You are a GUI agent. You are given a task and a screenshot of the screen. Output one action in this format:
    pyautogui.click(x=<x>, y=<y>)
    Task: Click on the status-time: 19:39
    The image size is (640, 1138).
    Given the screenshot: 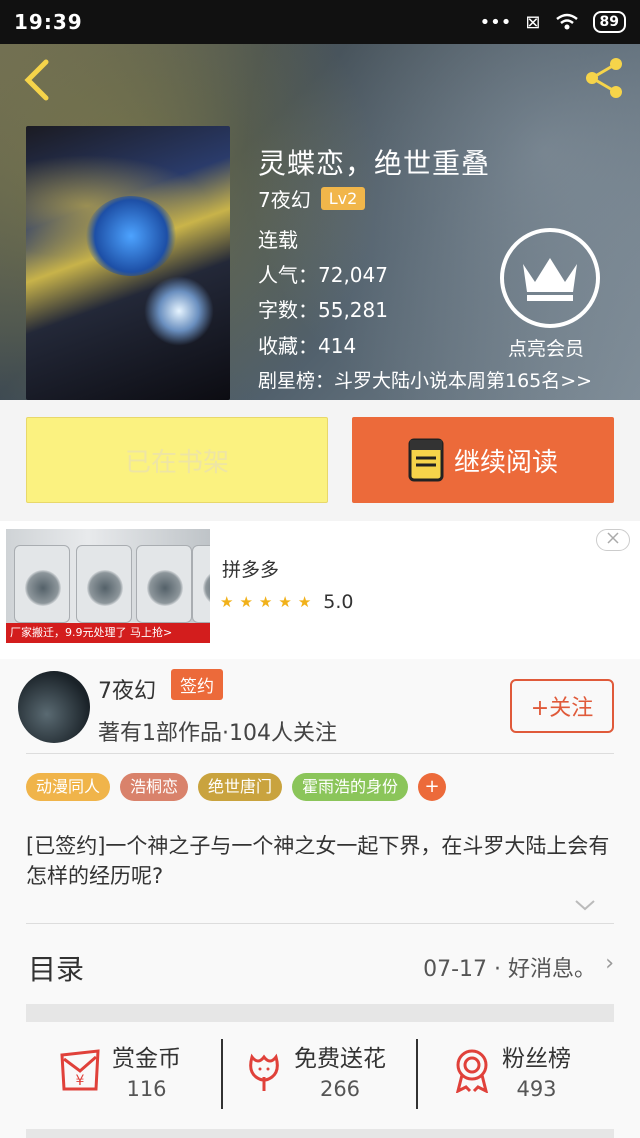 What is the action you would take?
    pyautogui.click(x=48, y=22)
    